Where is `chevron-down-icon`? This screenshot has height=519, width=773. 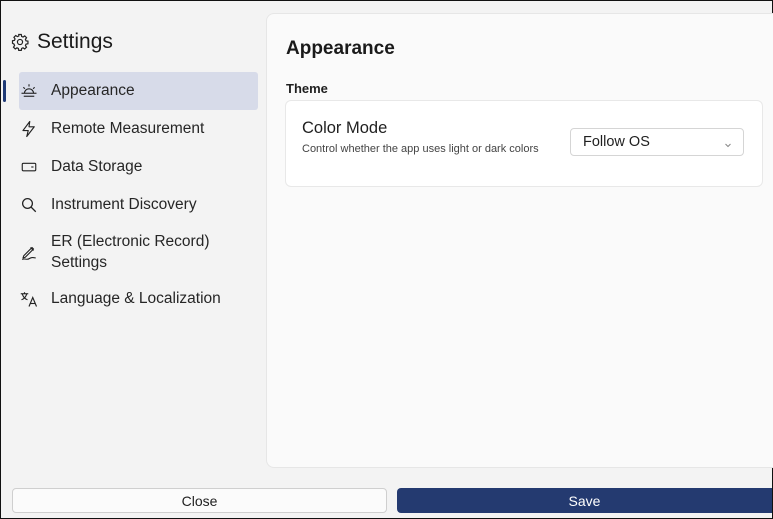
chevron-down-icon is located at coordinates (728, 142).